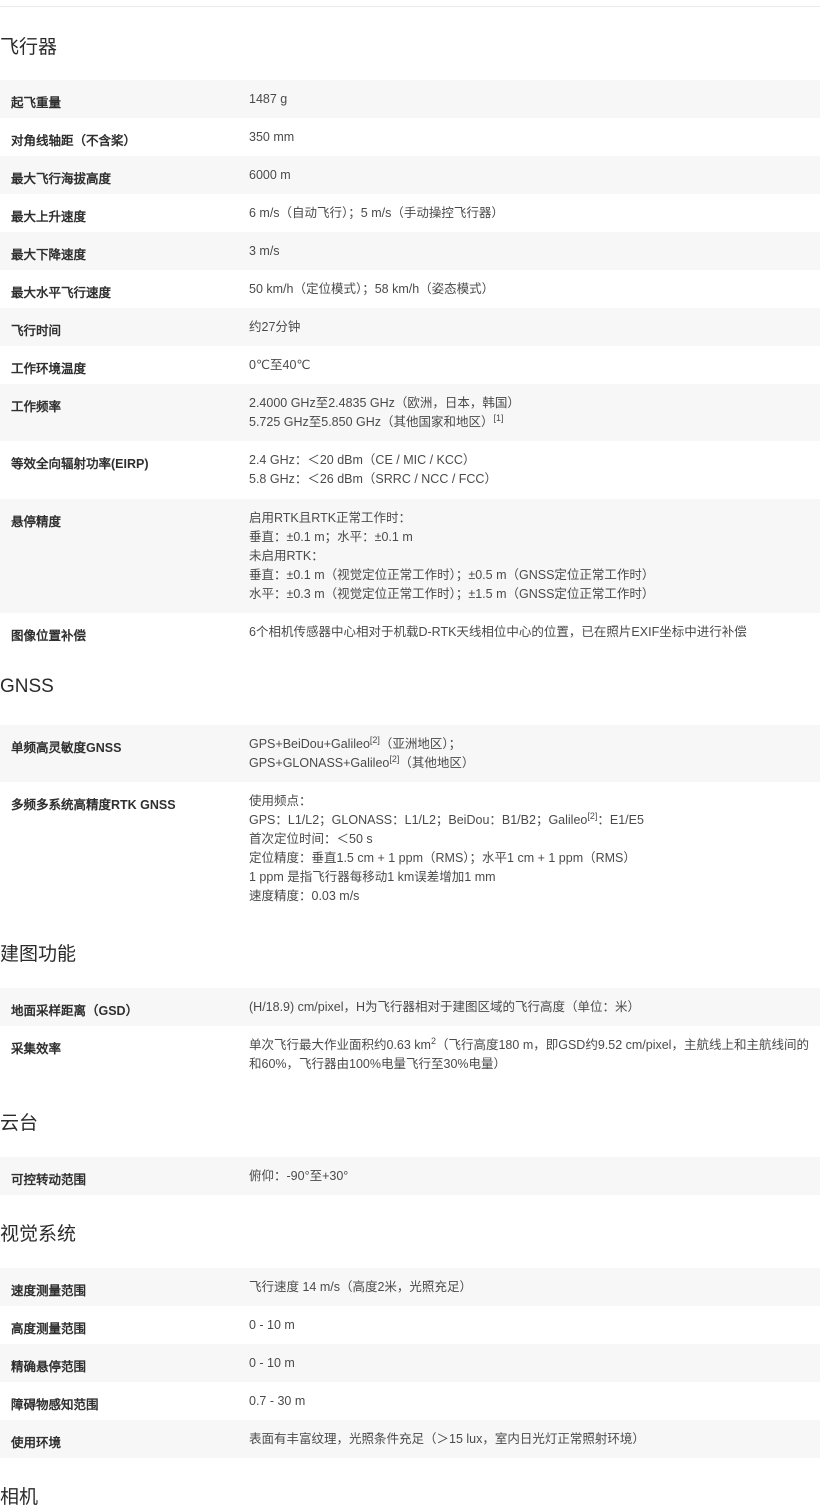  Describe the element at coordinates (331, 537) in the screenshot. I see `spec-value-text: 垂直：±0.1 m；水平：±0.1 m` at that location.